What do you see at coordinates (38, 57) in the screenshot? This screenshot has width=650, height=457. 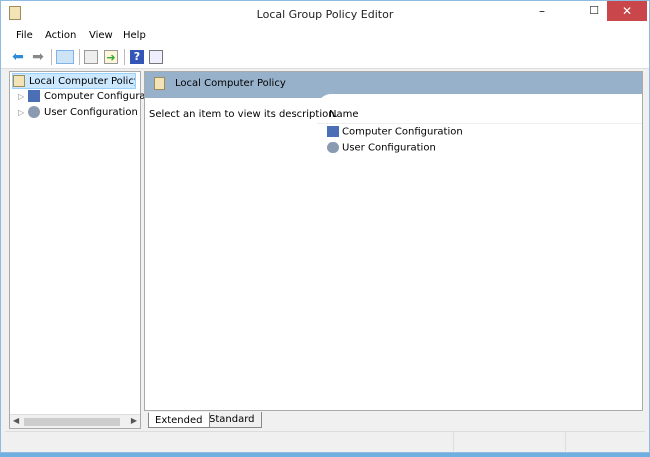 I see `forward-icon: ➡` at bounding box center [38, 57].